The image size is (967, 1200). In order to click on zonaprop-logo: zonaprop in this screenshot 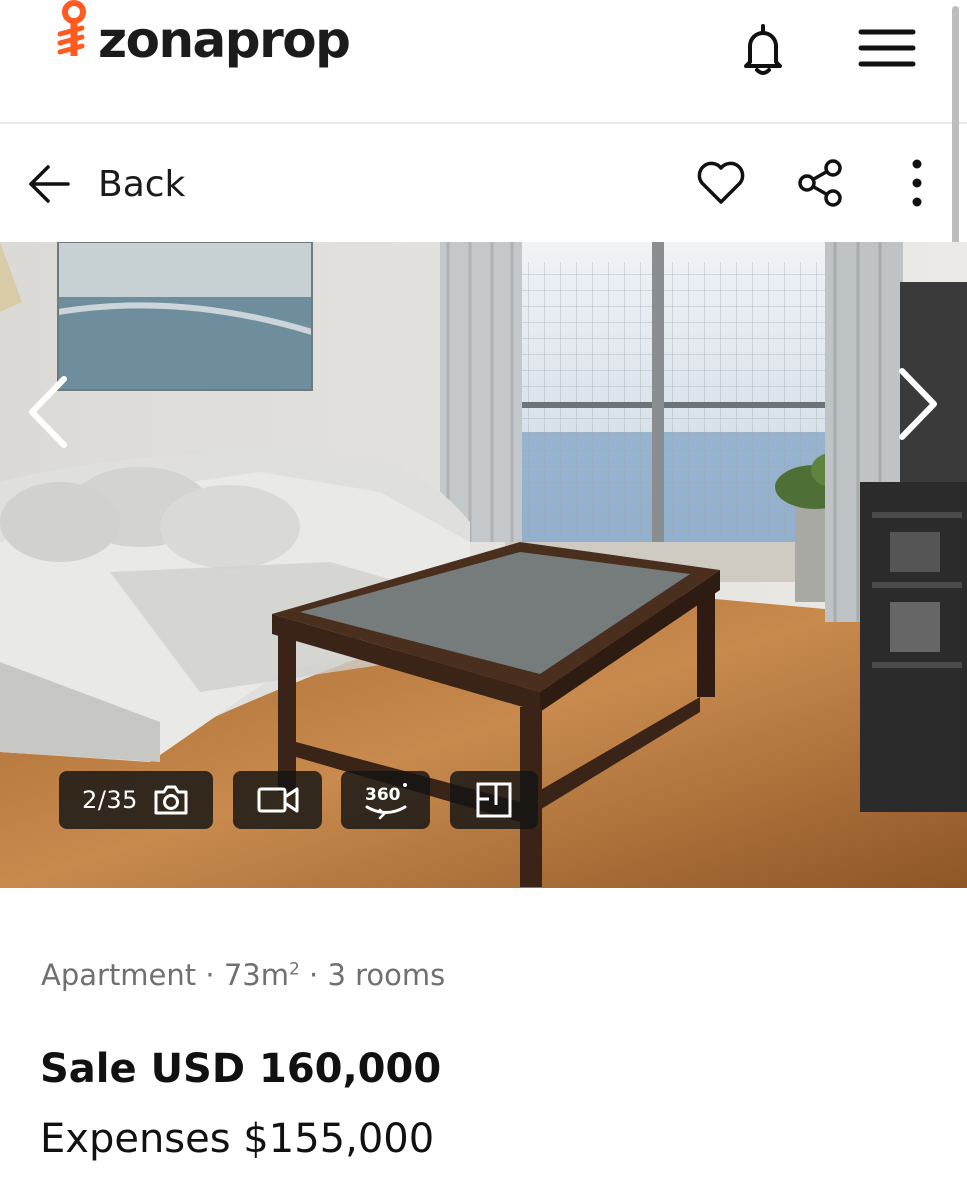, I will do `click(201, 40)`.